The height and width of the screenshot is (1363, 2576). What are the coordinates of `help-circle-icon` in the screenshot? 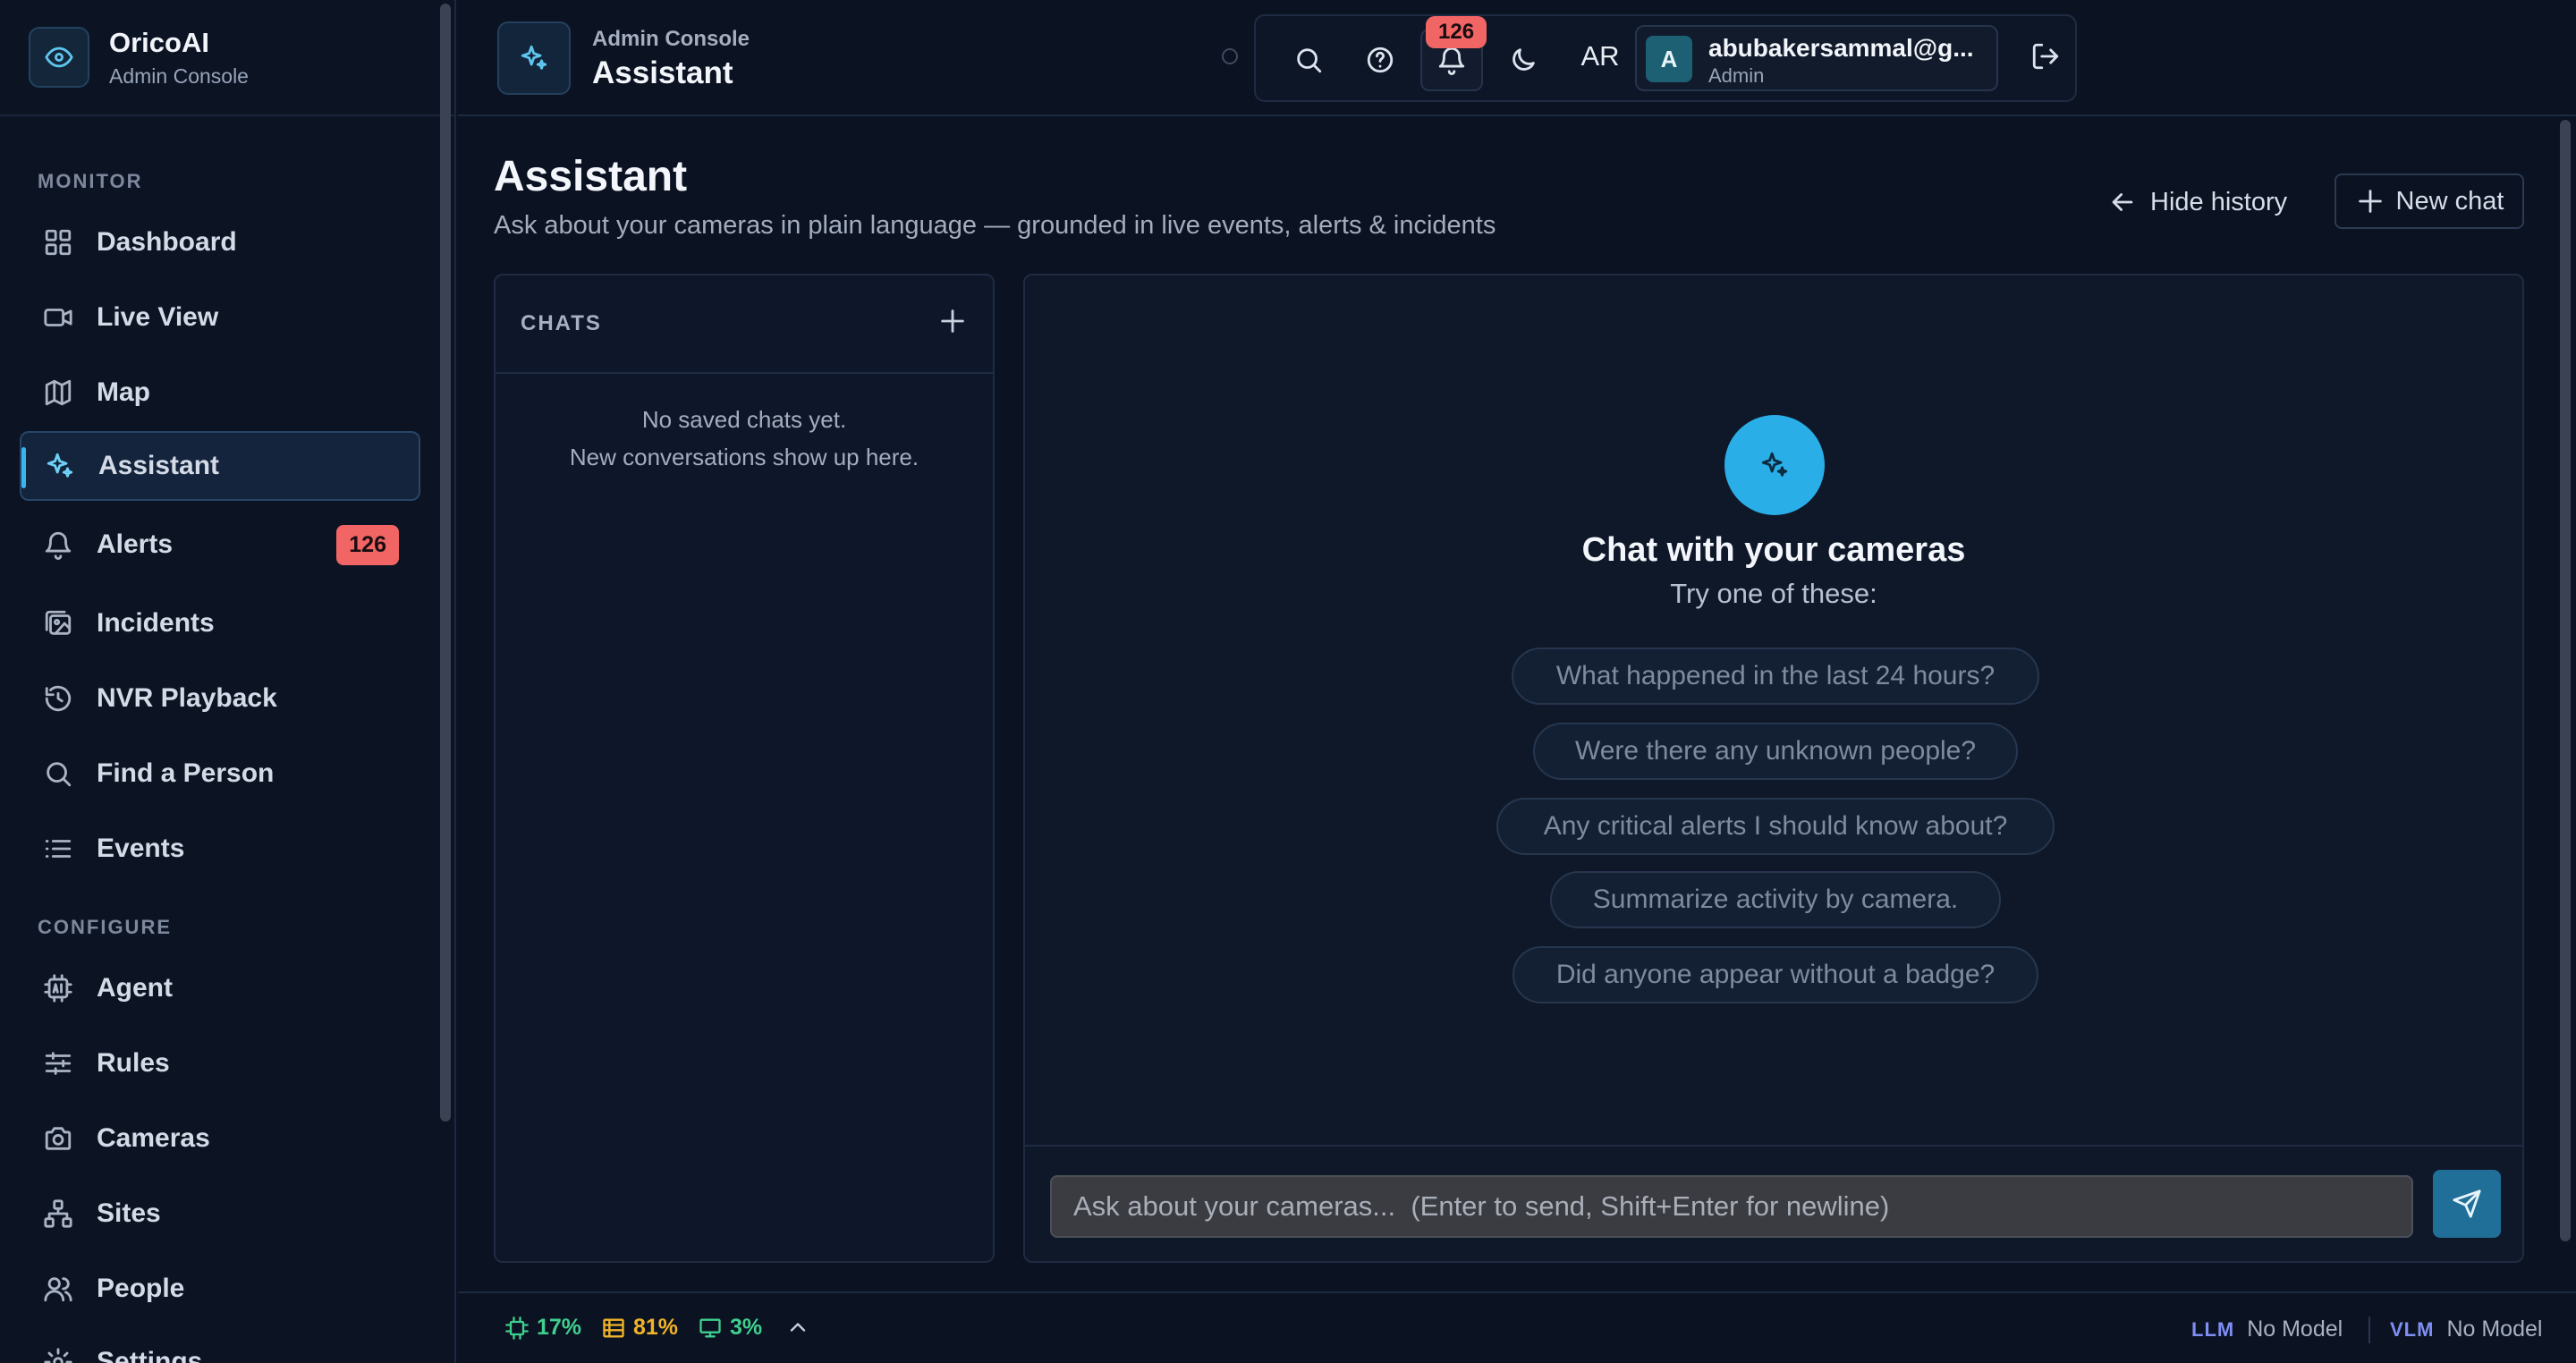 It's located at (1380, 60).